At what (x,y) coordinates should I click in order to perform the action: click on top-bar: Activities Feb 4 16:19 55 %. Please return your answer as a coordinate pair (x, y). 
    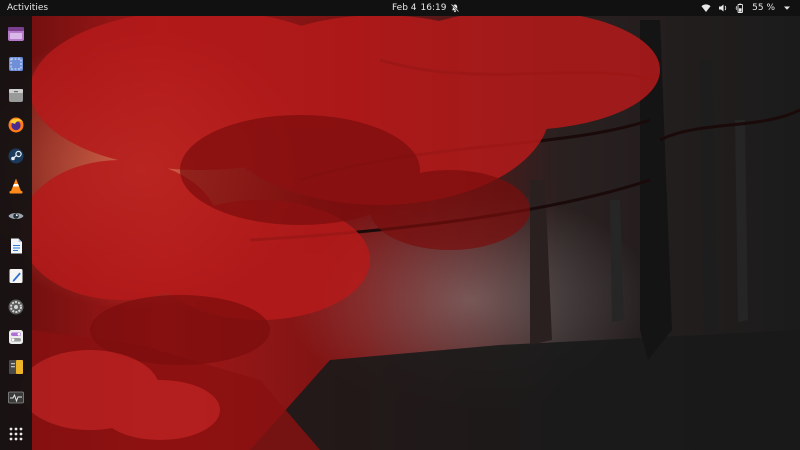
    Looking at the image, I should click on (400, 8).